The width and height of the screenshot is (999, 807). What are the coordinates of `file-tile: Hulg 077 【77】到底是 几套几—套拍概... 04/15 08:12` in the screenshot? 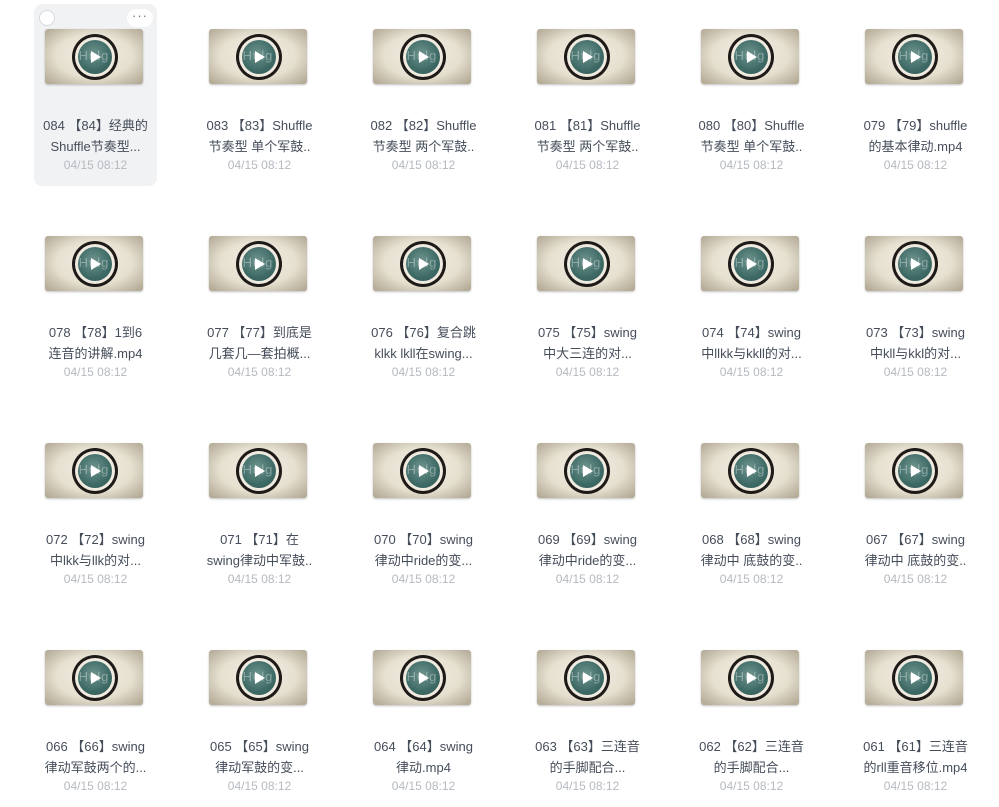 It's located at (259, 302).